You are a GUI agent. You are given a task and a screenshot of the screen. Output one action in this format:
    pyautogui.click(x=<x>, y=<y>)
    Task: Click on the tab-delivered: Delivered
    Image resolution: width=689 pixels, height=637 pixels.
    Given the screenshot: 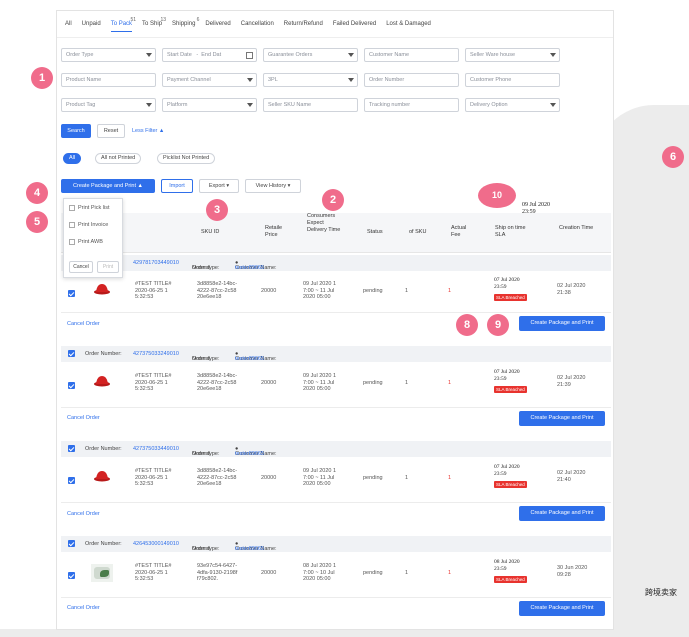 What is the action you would take?
    pyautogui.click(x=217, y=26)
    